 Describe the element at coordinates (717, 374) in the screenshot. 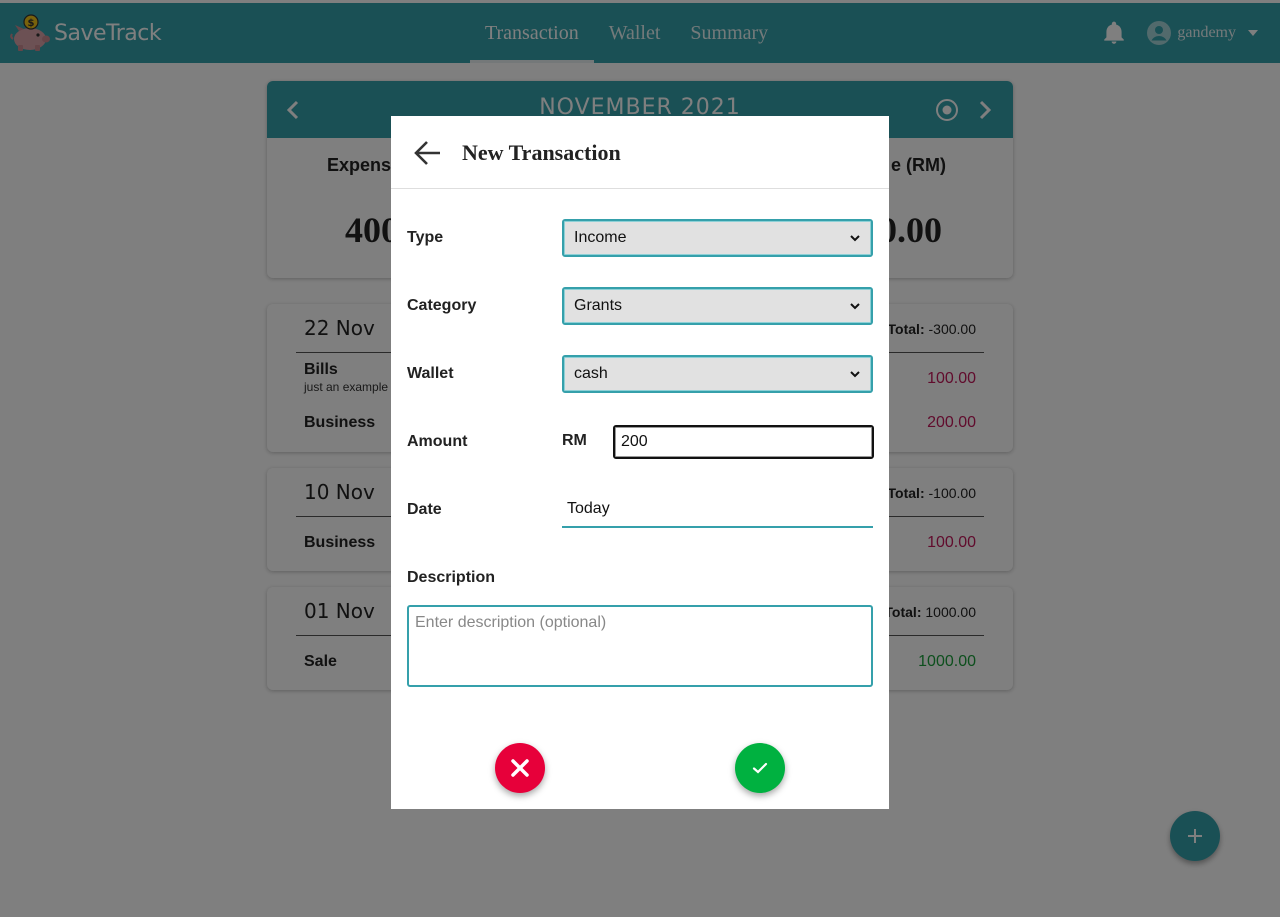

I see `wallet-select: cash` at that location.